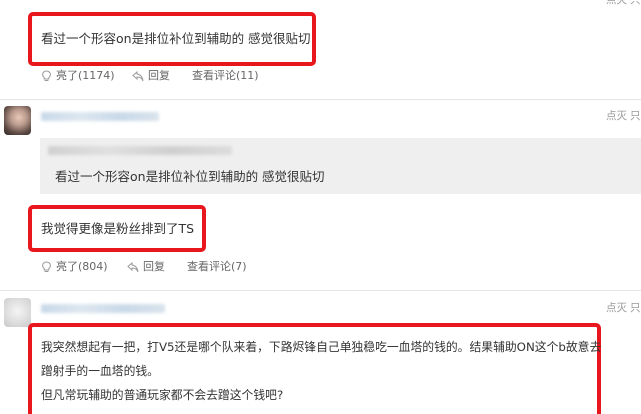 Image resolution: width=641 pixels, height=414 pixels. I want to click on comment-2-reply-button: 回复, so click(146, 267).